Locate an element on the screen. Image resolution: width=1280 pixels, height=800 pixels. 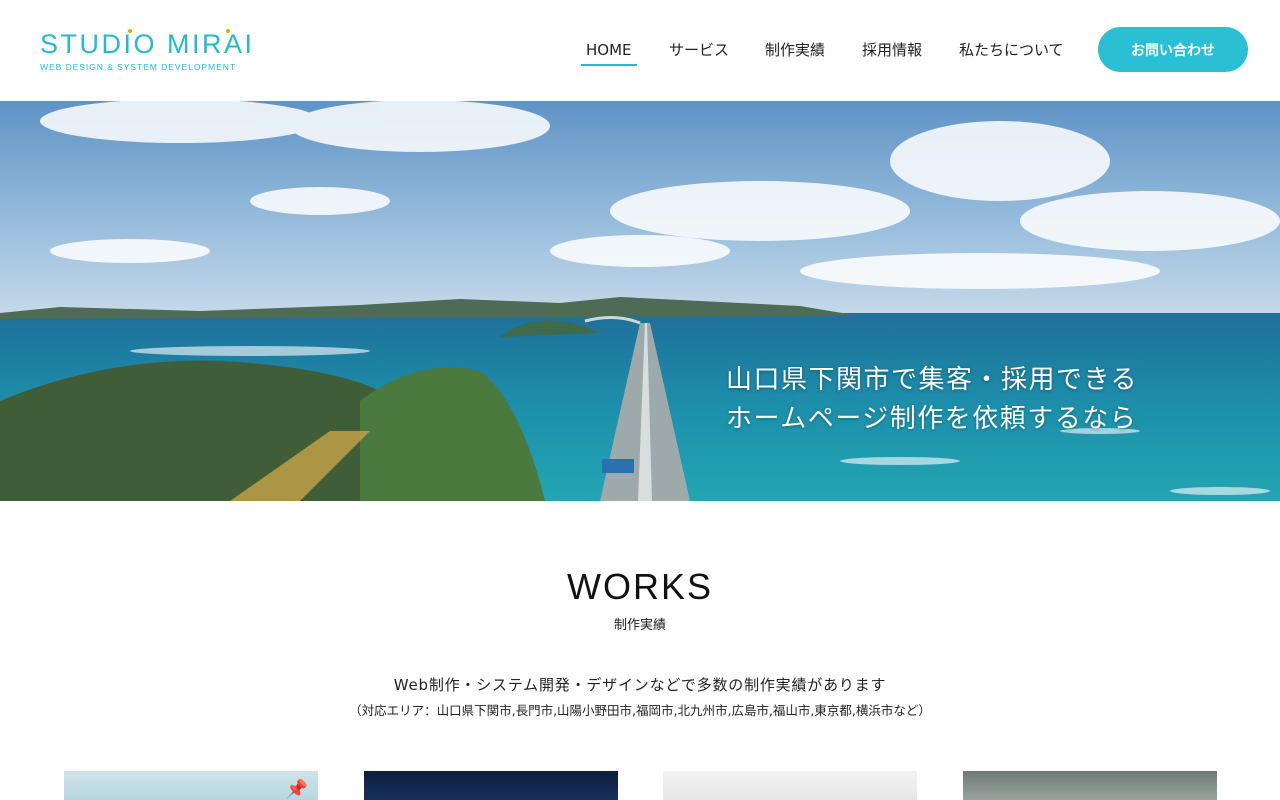
hero-line-2: ホームページ制作を依頼するなら is located at coordinates (932, 419).